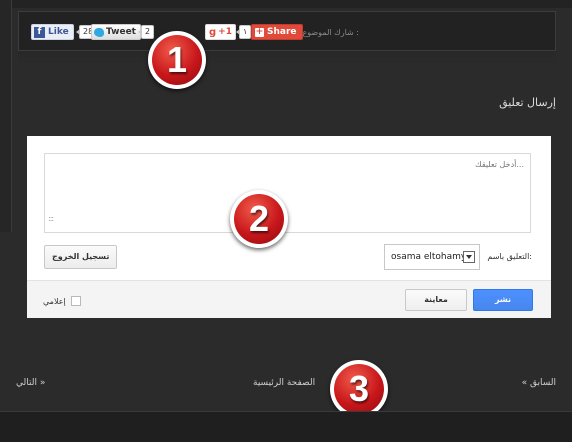 This screenshot has height=442, width=572. Describe the element at coordinates (81, 257) in the screenshot. I see `logout-button: تسجيل الخروج` at that location.